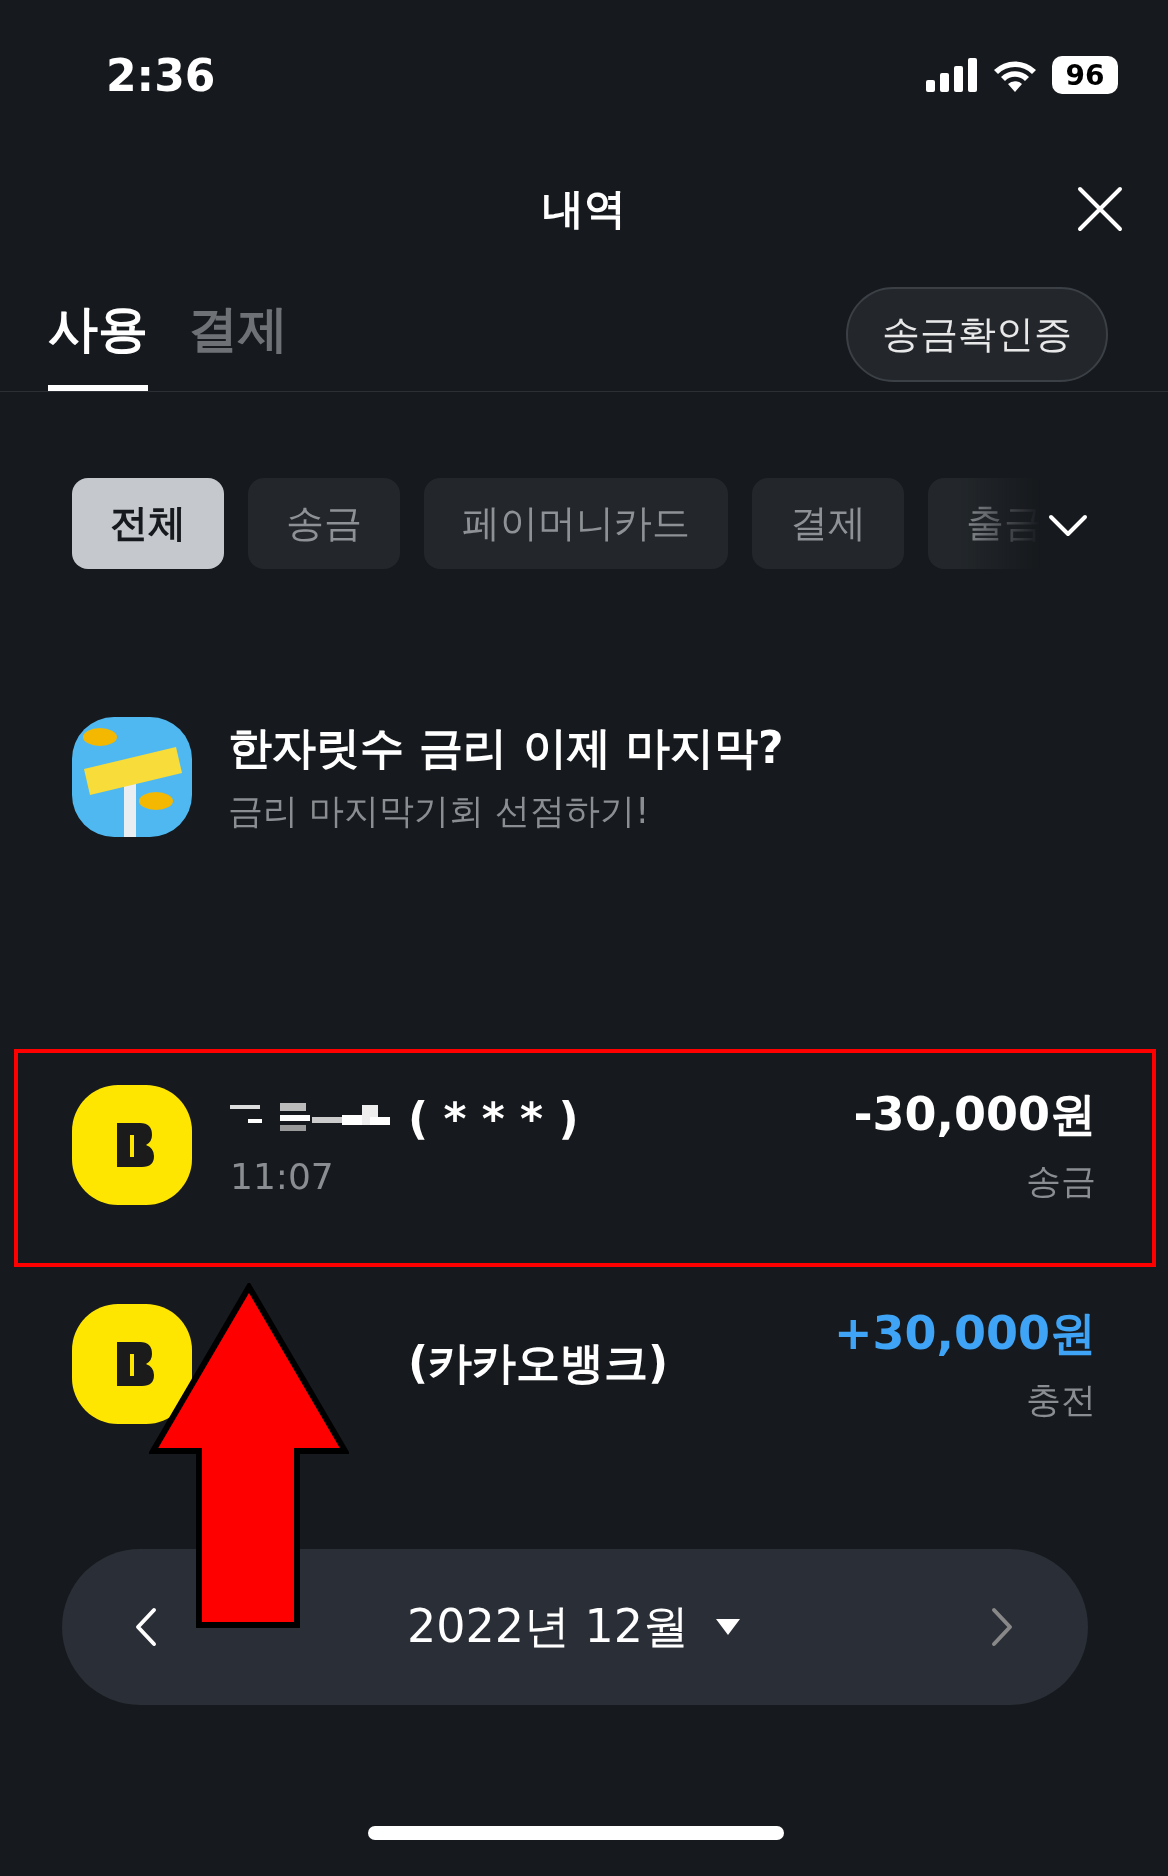  Describe the element at coordinates (1061, 1181) in the screenshot. I see `transaction-type: 송금` at that location.